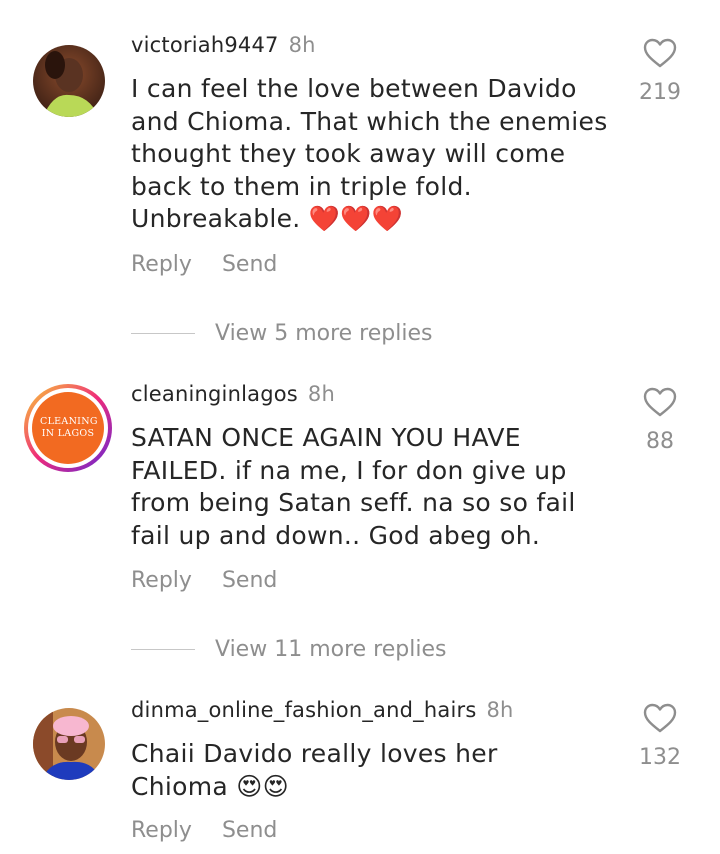  I want to click on view-more-replies: View 11 more replies, so click(288, 649).